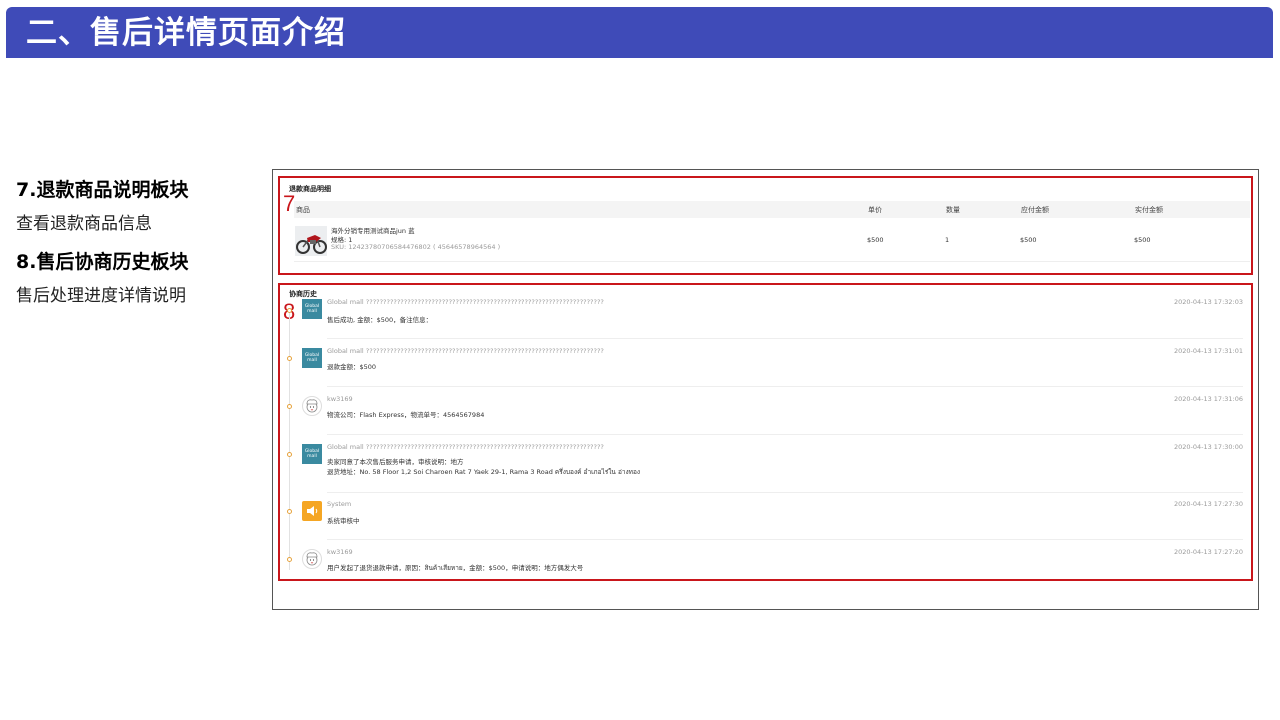  What do you see at coordinates (1149, 210) in the screenshot?
I see `col-paid: 实付金额` at bounding box center [1149, 210].